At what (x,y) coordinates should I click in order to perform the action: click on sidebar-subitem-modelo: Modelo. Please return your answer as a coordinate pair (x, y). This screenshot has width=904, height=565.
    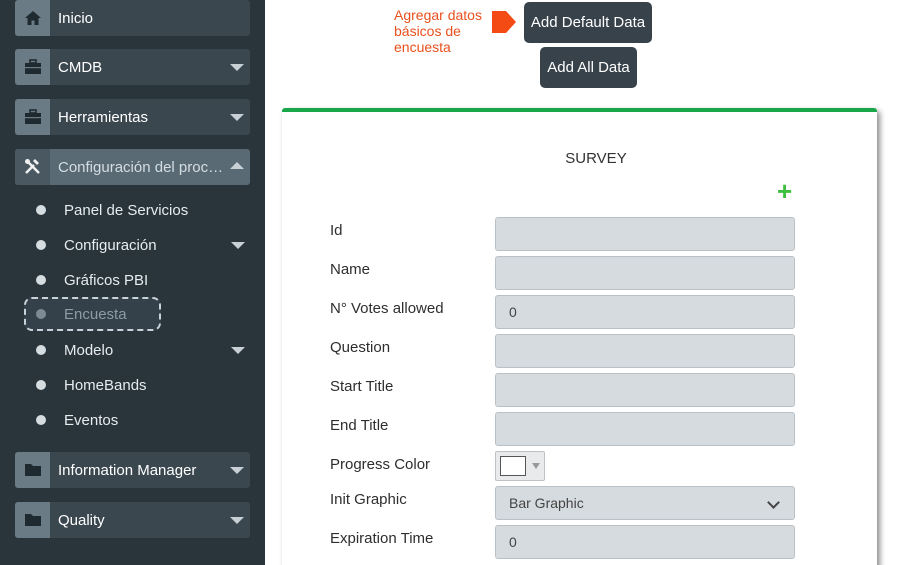
    Looking at the image, I should click on (68, 350).